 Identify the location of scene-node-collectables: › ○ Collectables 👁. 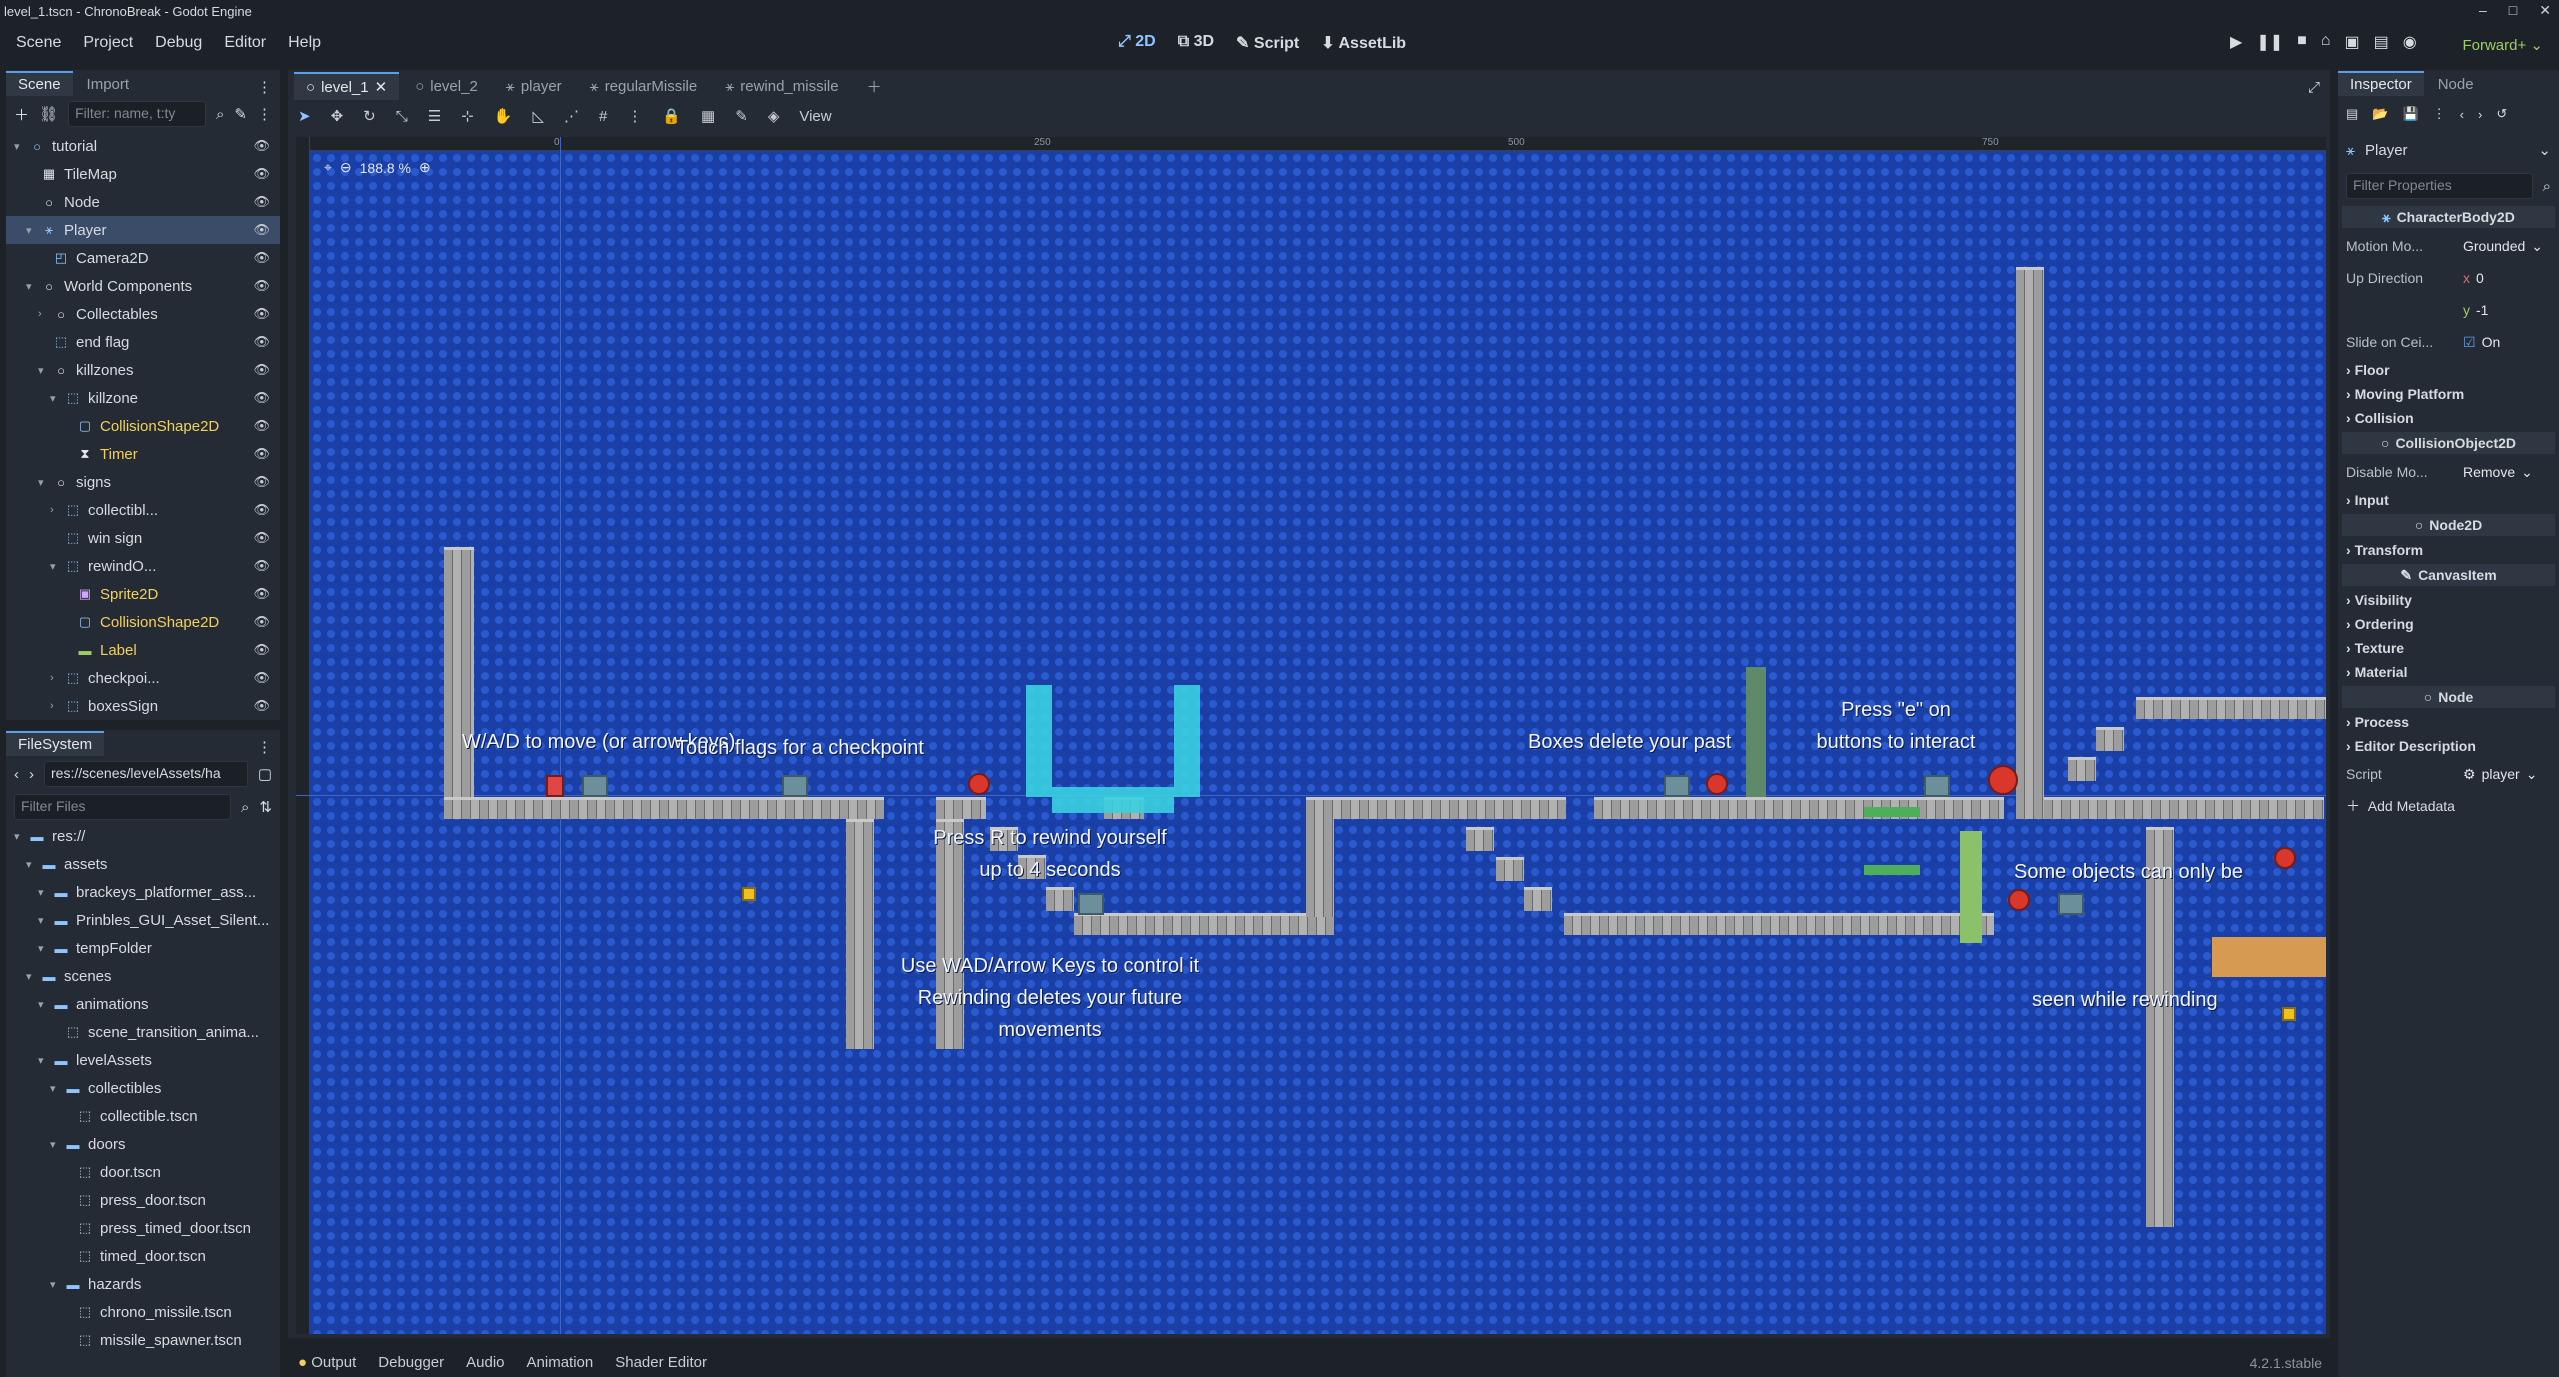
(143, 314).